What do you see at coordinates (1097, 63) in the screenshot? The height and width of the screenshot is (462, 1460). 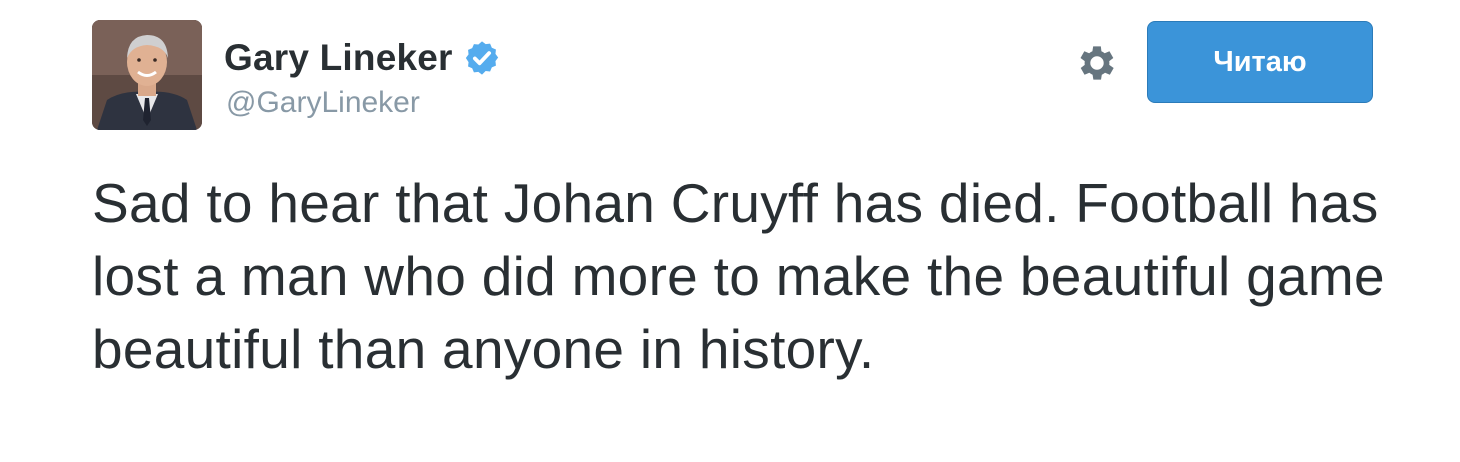 I see `gear-icon` at bounding box center [1097, 63].